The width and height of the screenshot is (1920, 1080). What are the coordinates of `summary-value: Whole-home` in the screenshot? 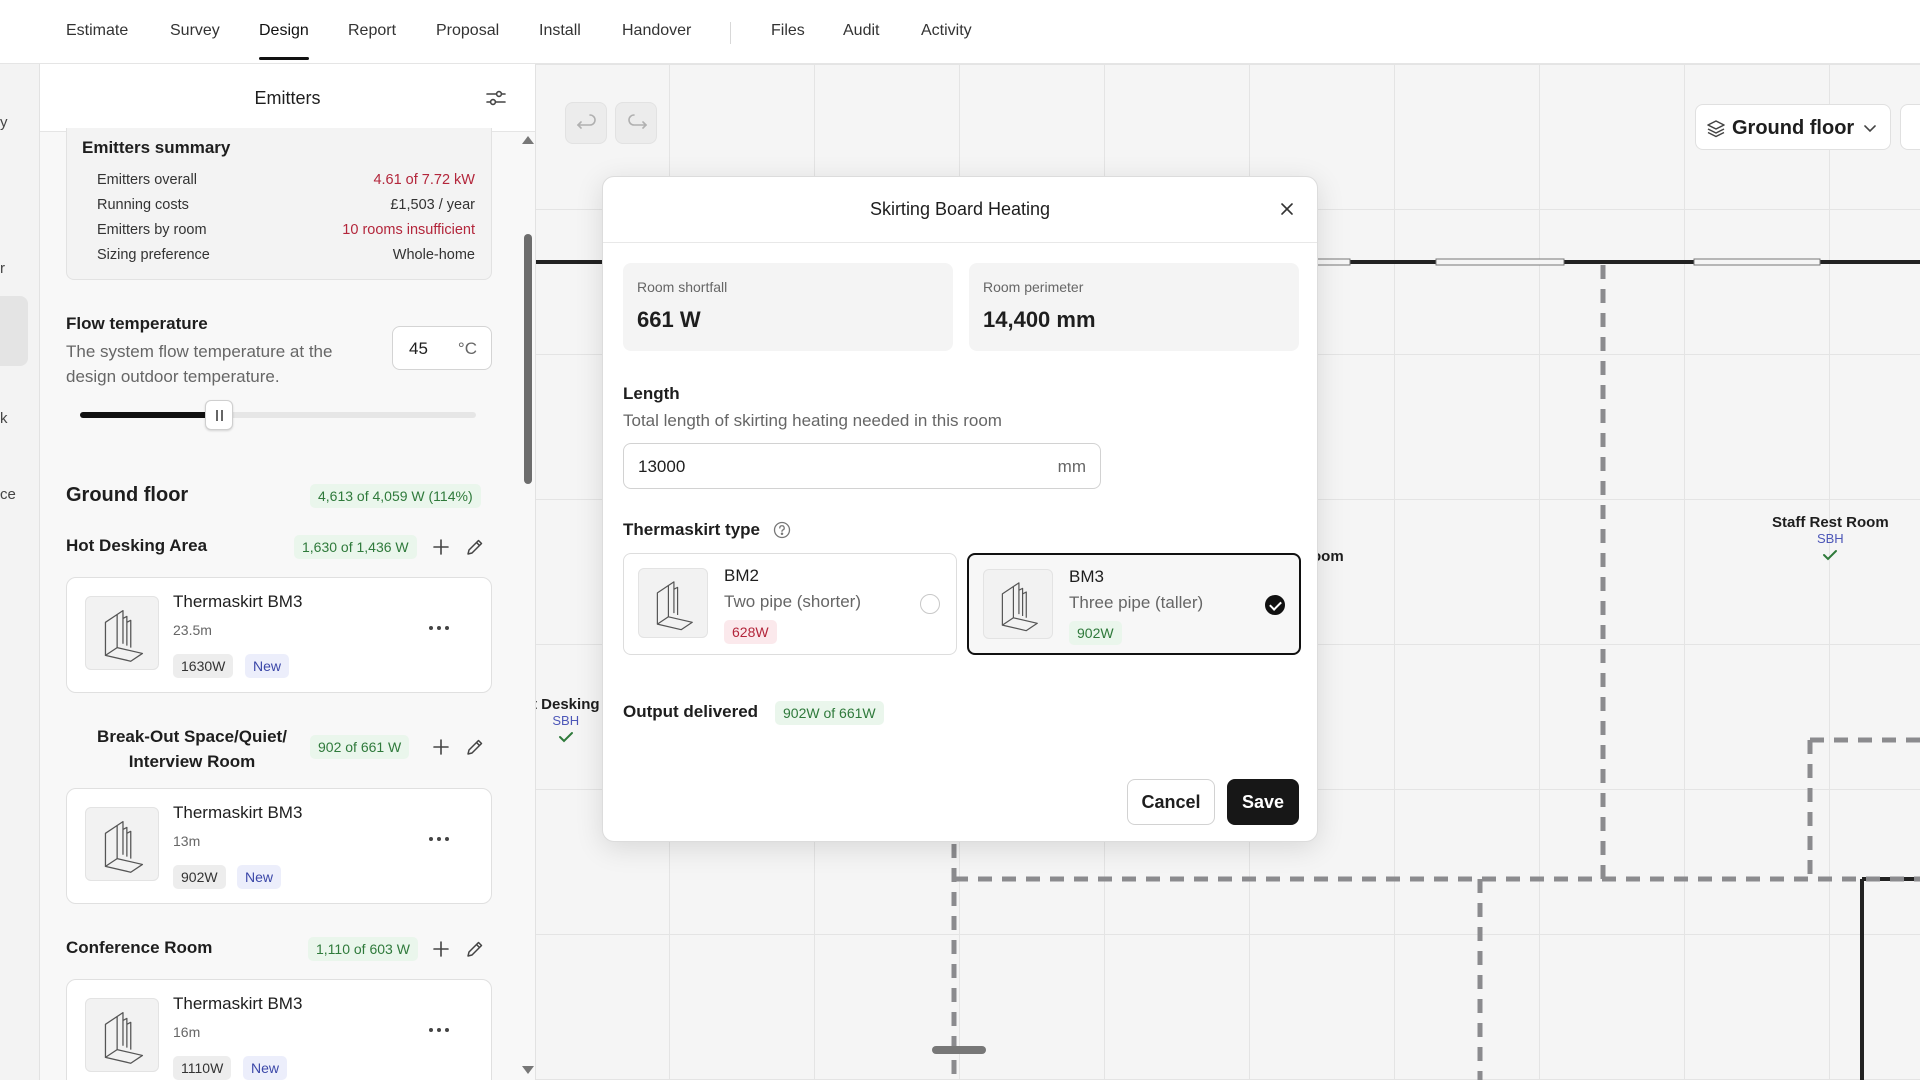 It's located at (433, 255).